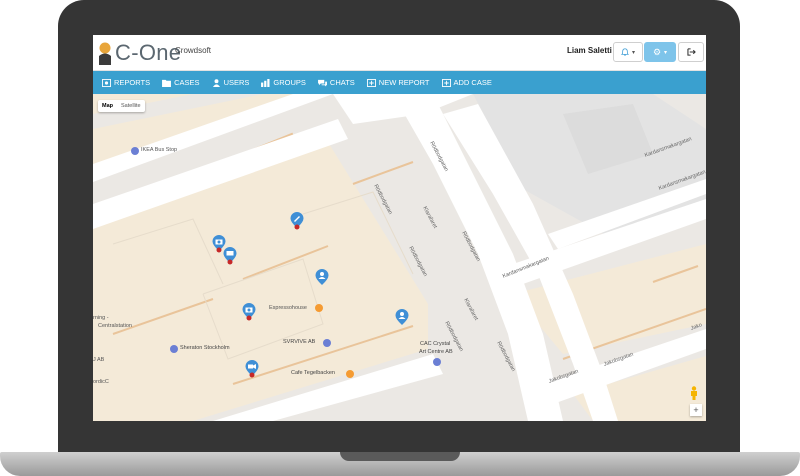  Describe the element at coordinates (174, 349) in the screenshot. I see `hotel-icon` at that location.